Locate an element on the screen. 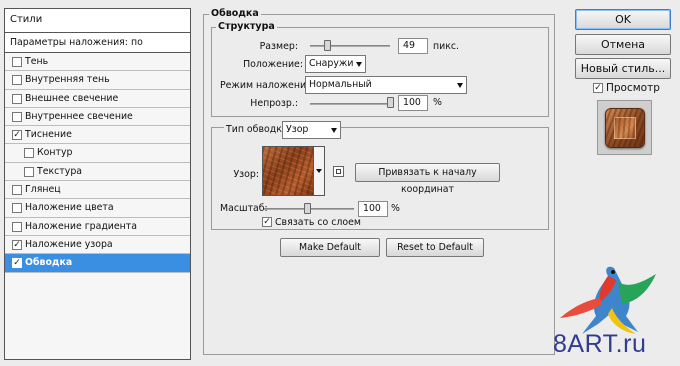  style-item-label: Текстура is located at coordinates (60, 171).